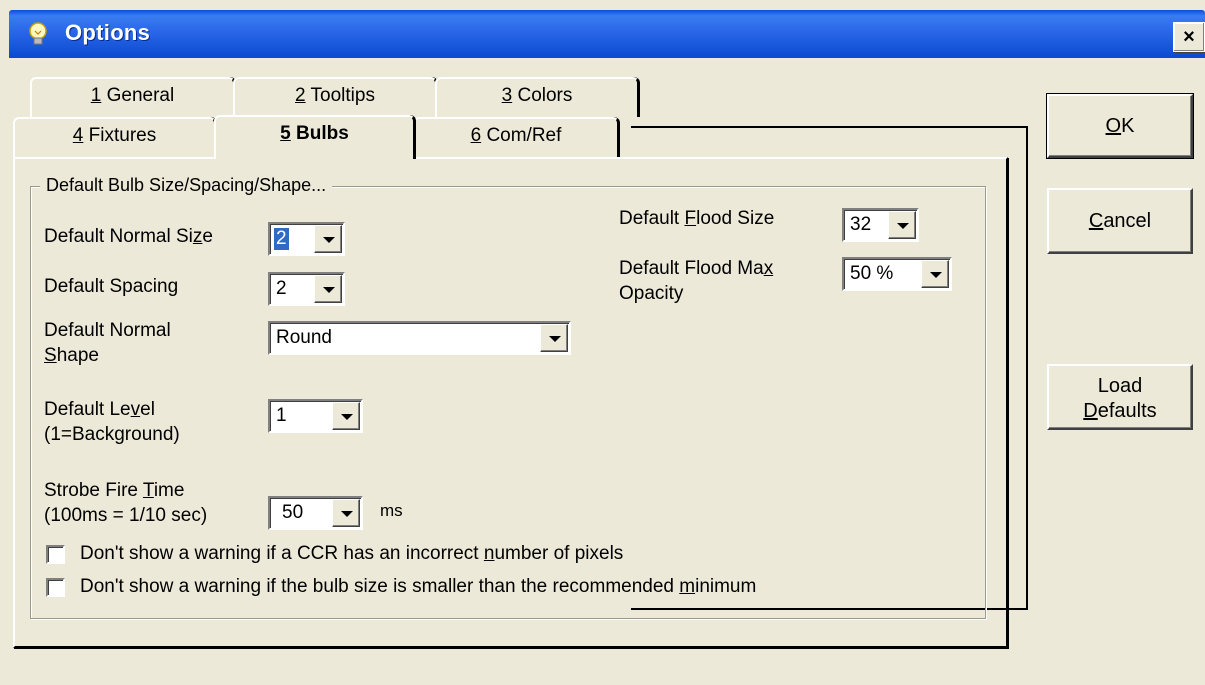  I want to click on tab-general-mnemonic: 1, so click(96, 95).